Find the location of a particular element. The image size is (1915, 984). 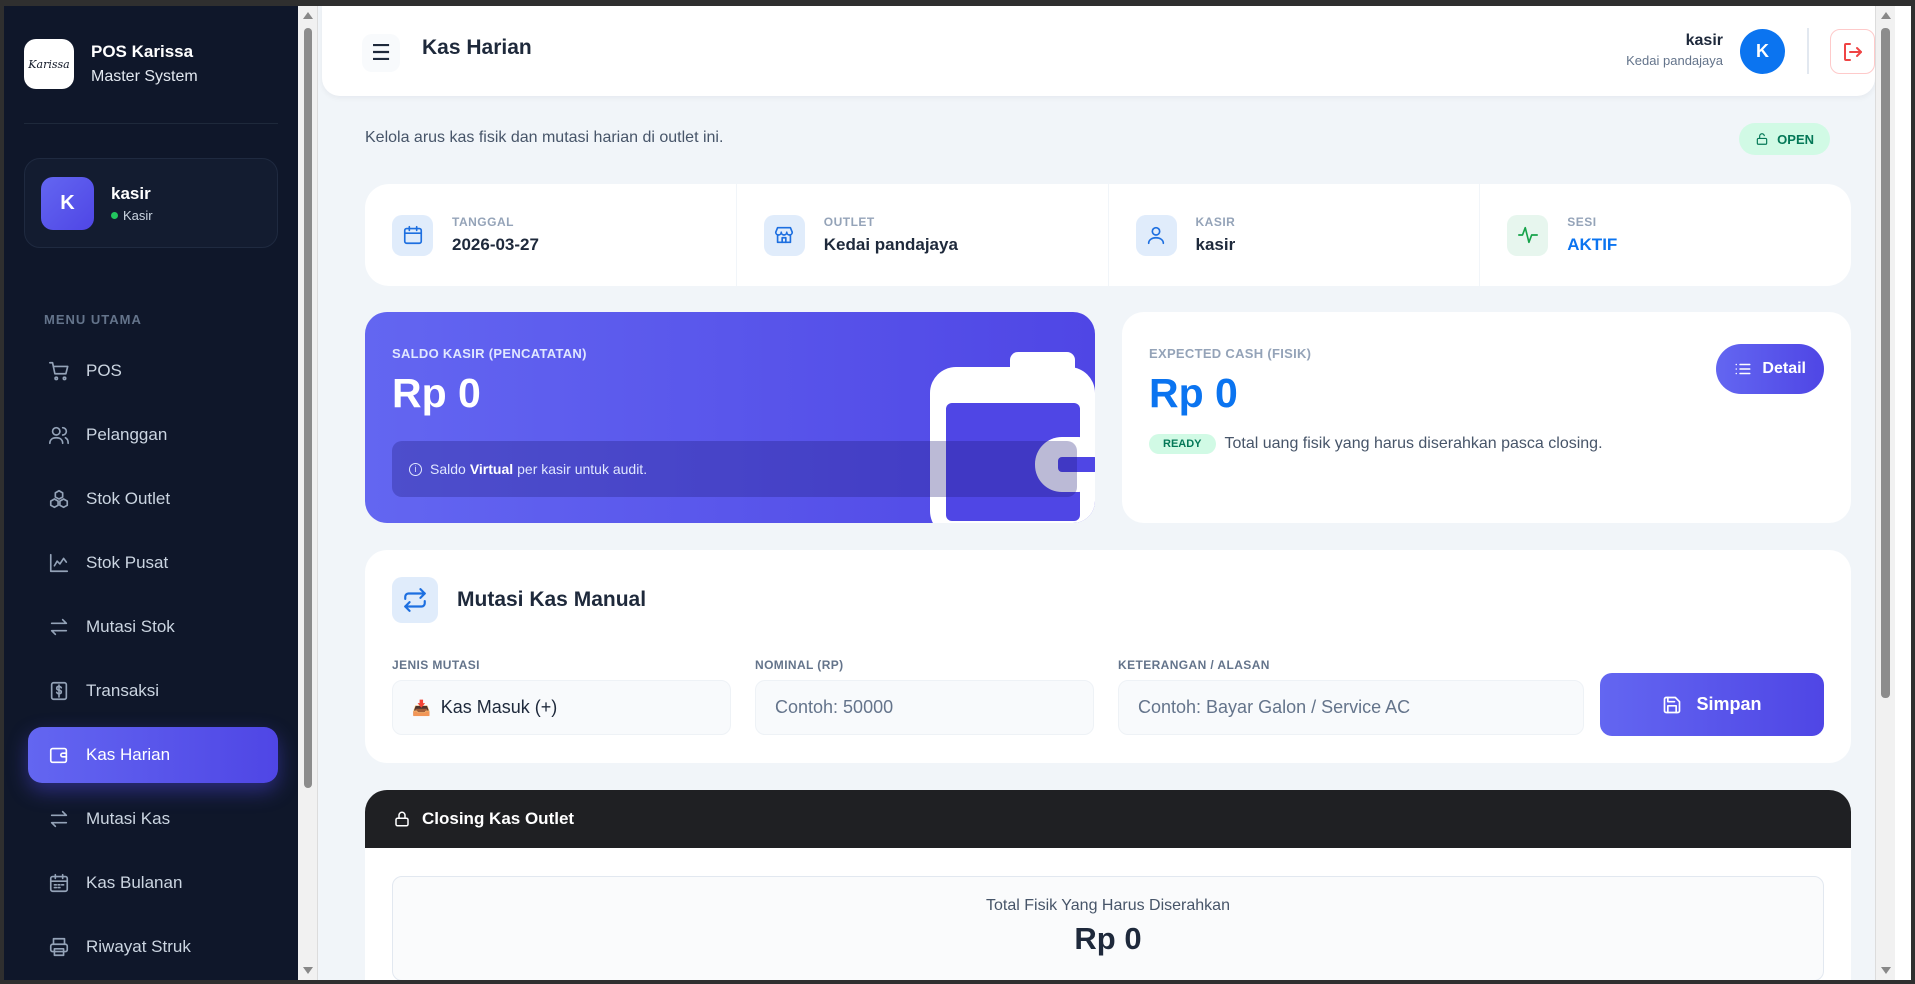

chart-icon is located at coordinates (59, 563).